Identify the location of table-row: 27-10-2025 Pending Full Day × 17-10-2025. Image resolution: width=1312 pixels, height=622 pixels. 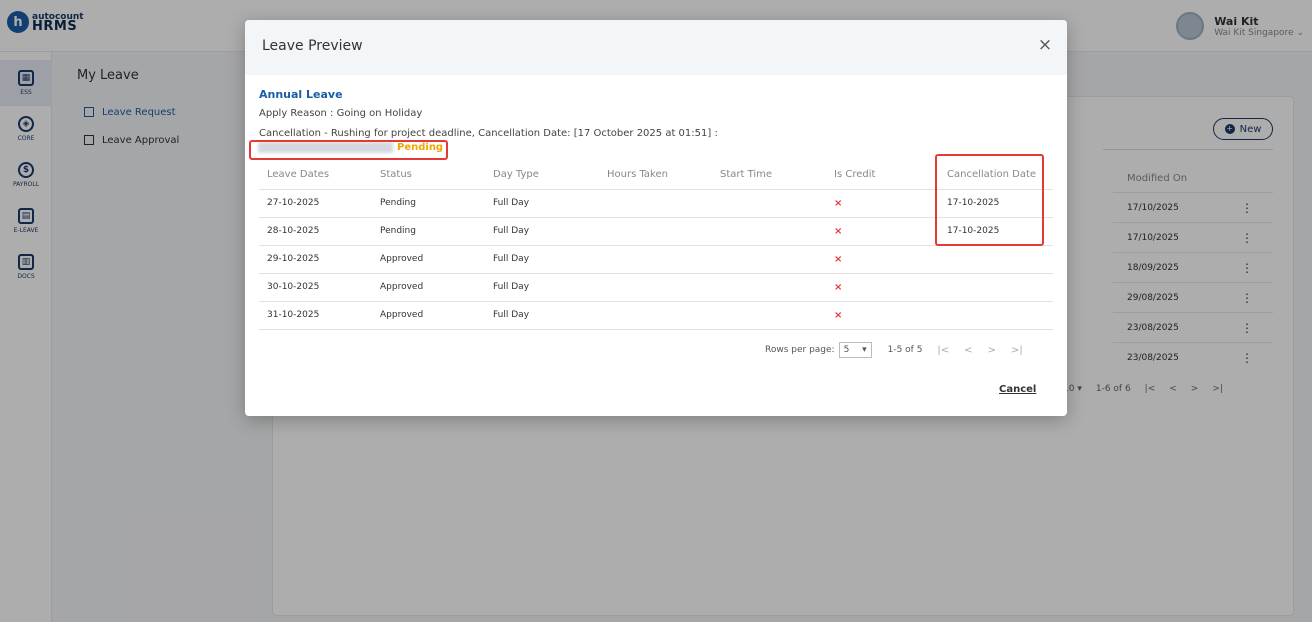
(656, 203).